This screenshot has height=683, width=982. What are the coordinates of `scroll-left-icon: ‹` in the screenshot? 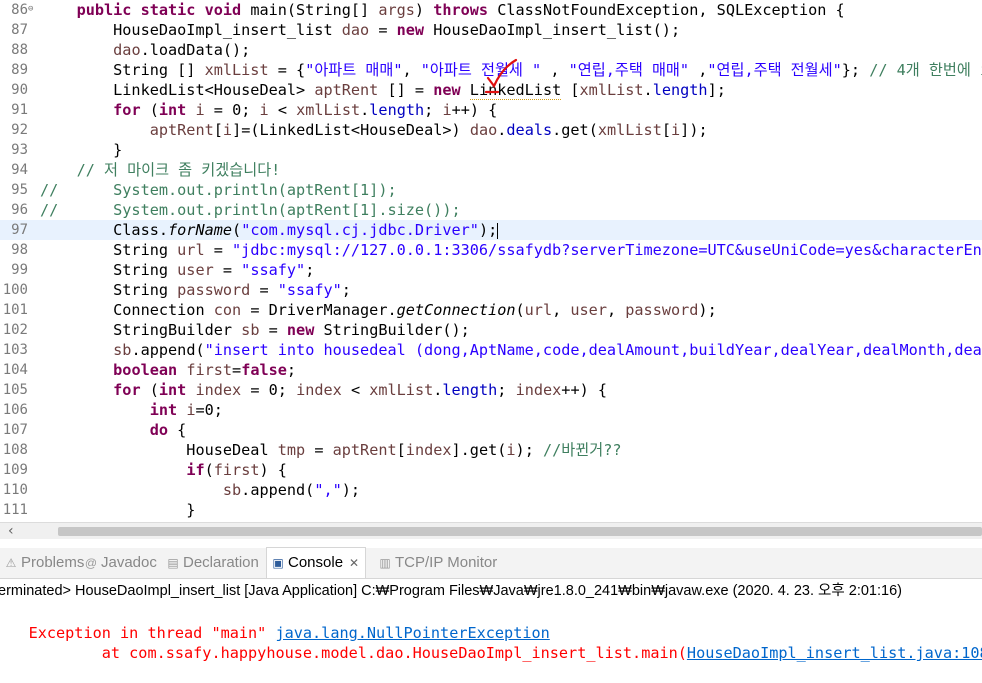 It's located at (11, 531).